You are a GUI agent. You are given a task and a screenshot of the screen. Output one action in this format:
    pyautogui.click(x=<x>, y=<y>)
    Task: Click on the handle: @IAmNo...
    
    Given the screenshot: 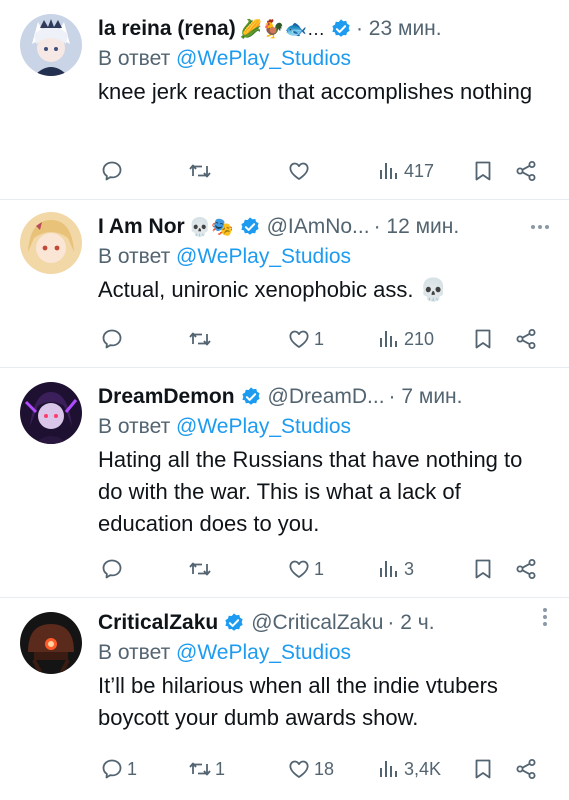 What is the action you would take?
    pyautogui.click(x=318, y=227)
    